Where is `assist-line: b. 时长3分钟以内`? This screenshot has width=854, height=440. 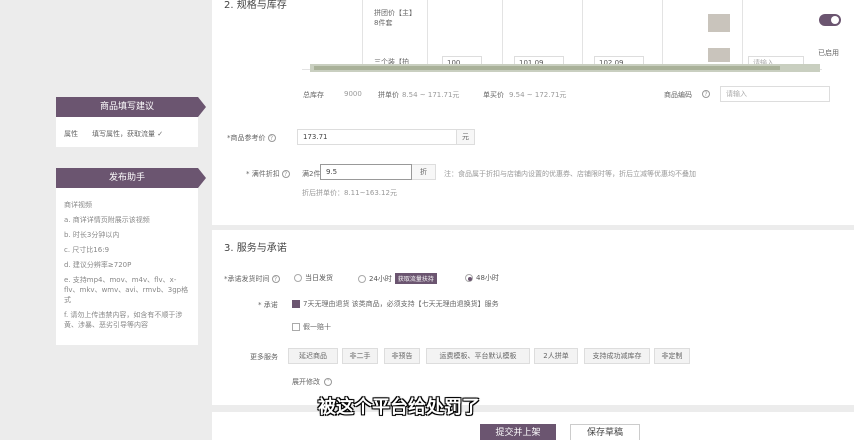 assist-line: b. 时长3分钟以内 is located at coordinates (92, 235).